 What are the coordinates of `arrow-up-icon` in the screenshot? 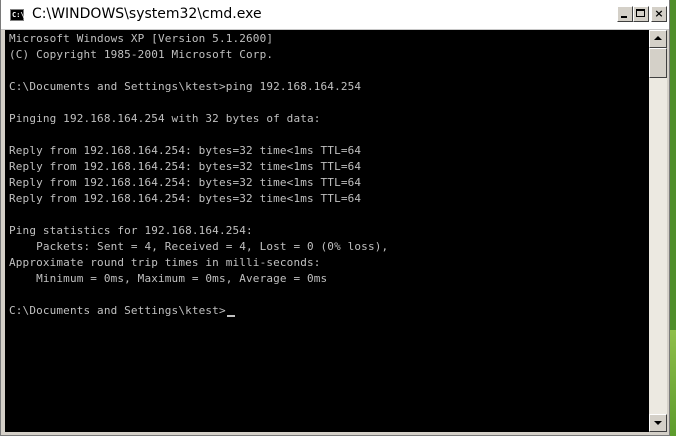 It's located at (658, 38).